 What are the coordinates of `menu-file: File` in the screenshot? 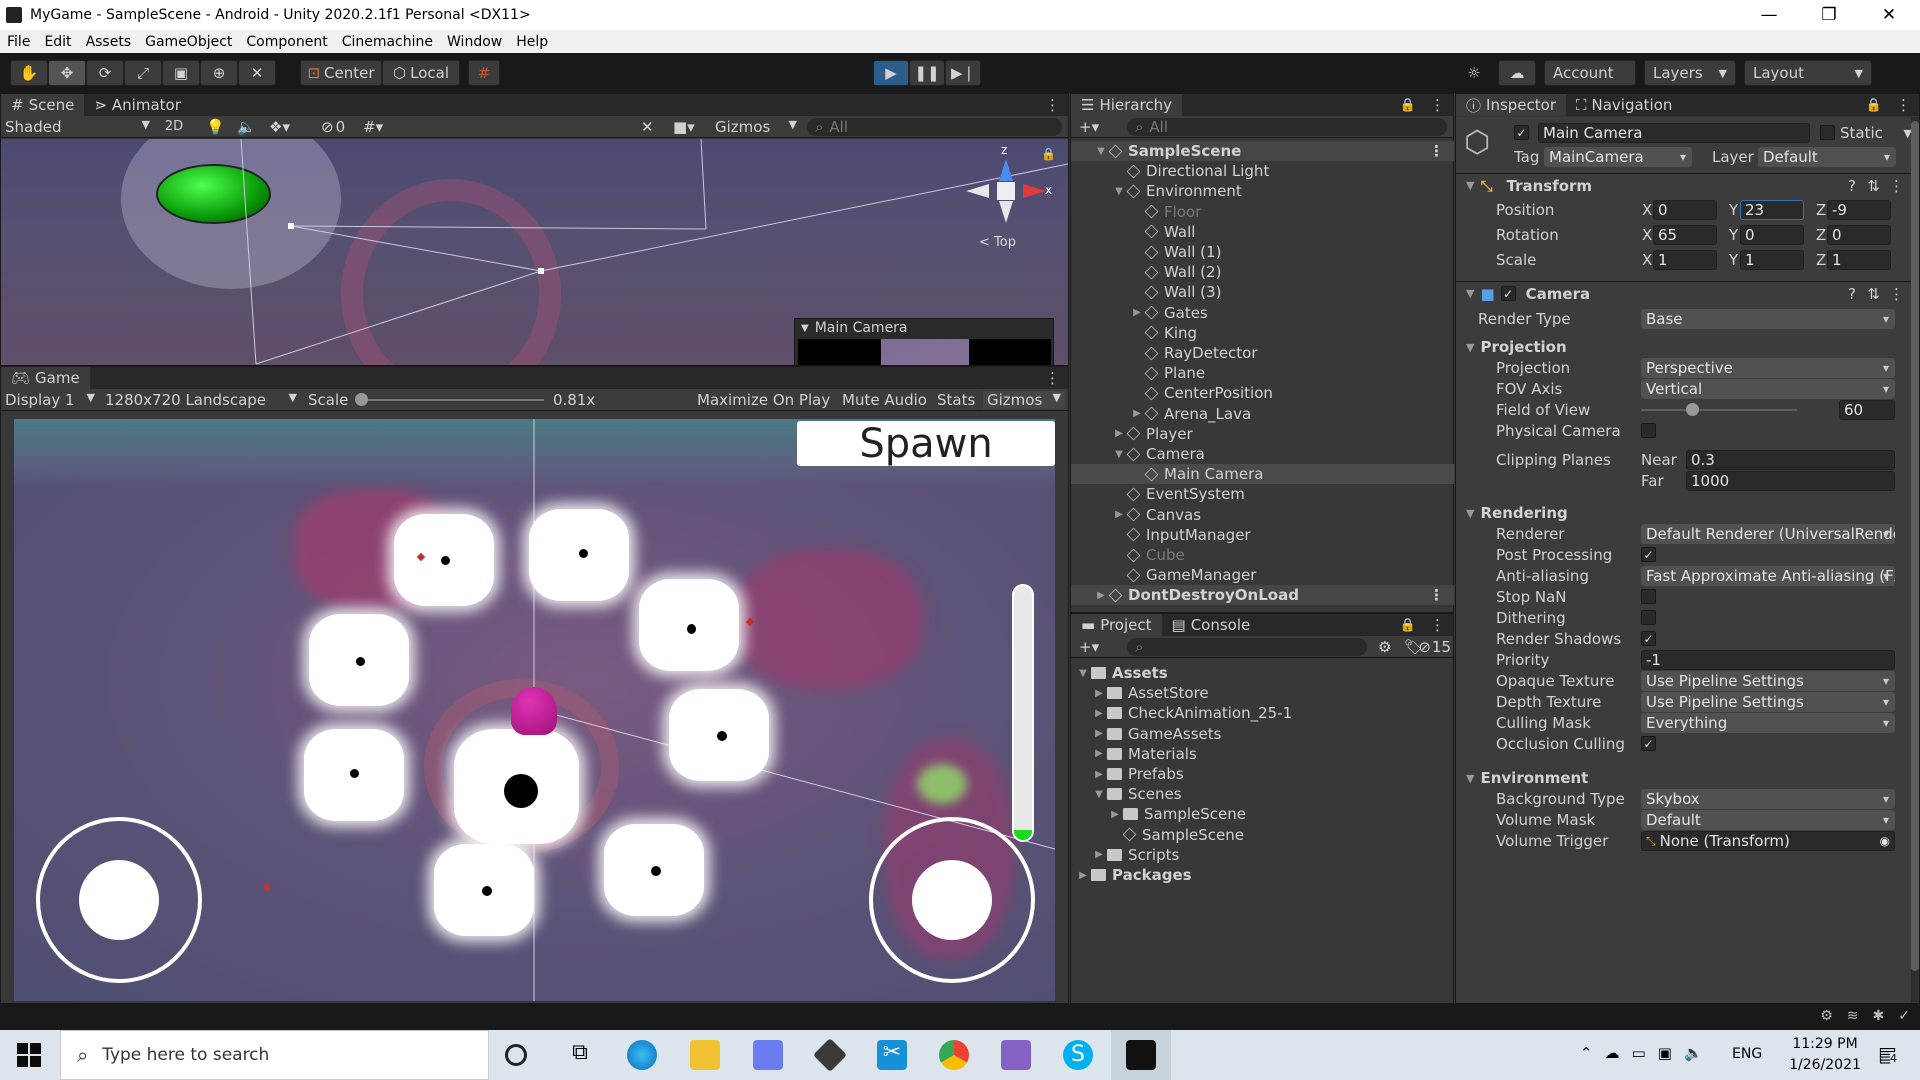 It's located at (18, 42).